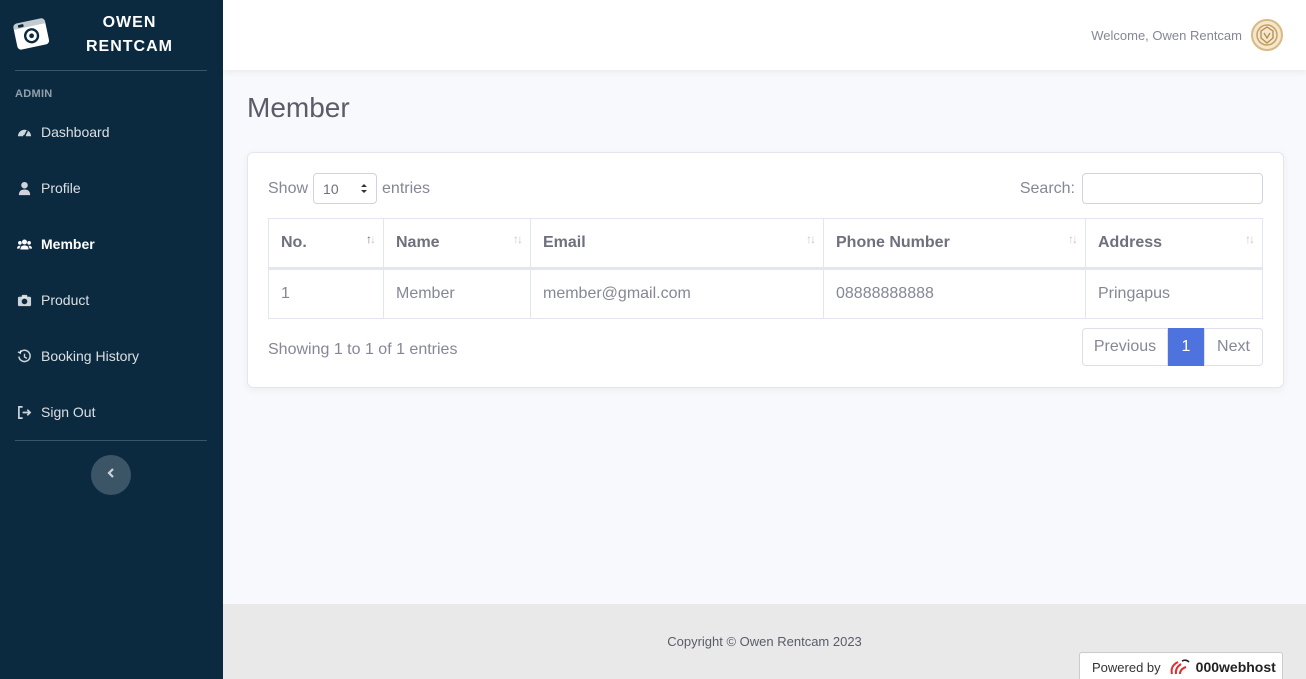 The width and height of the screenshot is (1306, 679). I want to click on webhost-name: 000webhost, so click(1235, 667).